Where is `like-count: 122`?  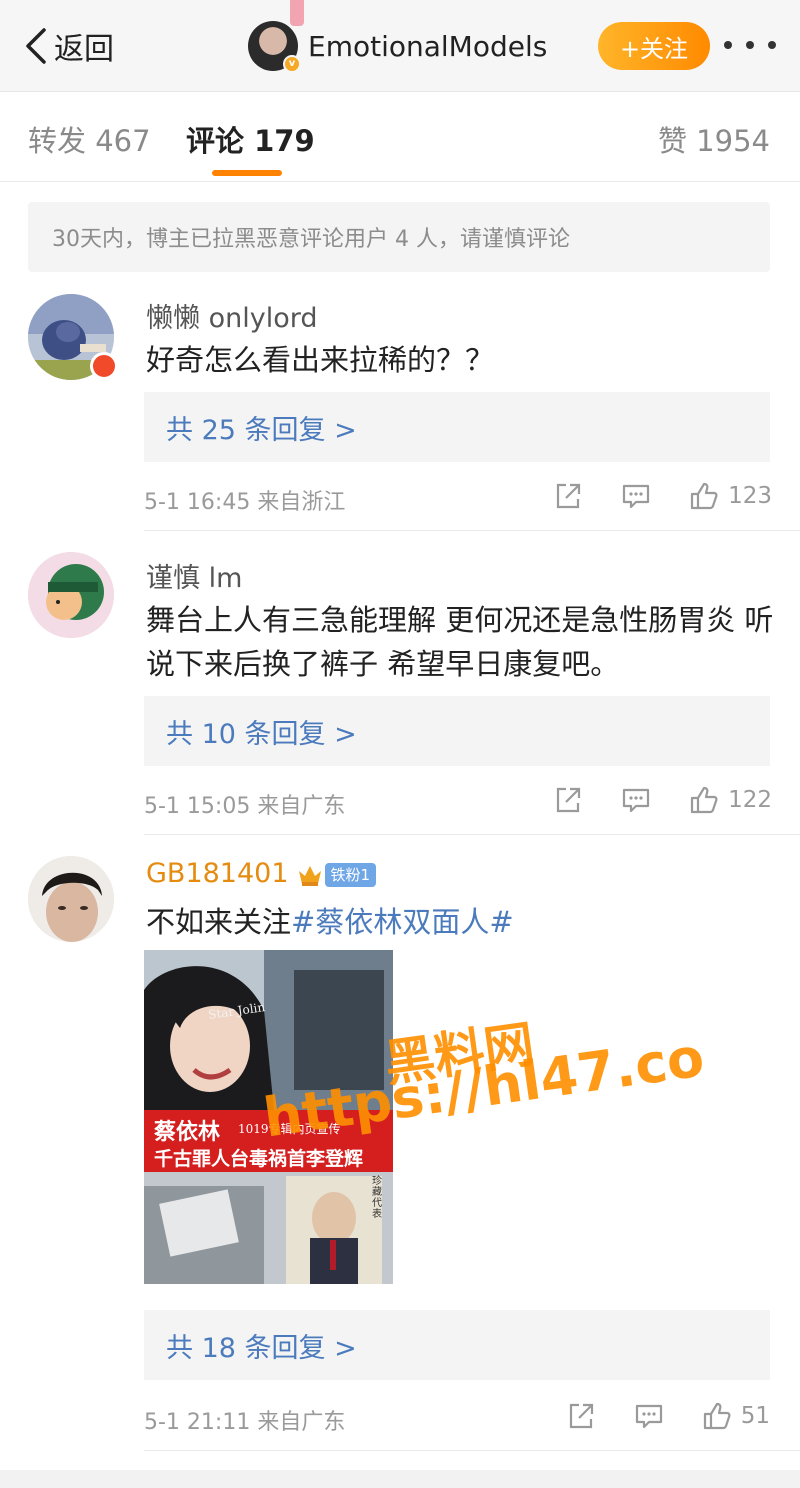
like-count: 122 is located at coordinates (750, 800).